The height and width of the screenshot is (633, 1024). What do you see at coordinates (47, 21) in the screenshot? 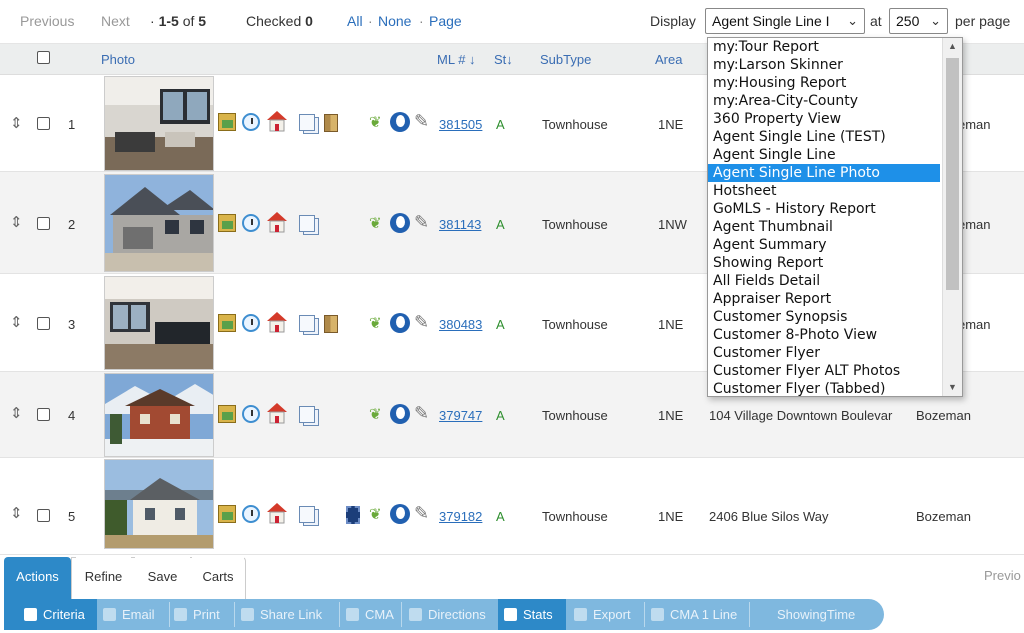
I see `previous-link: Previous` at bounding box center [47, 21].